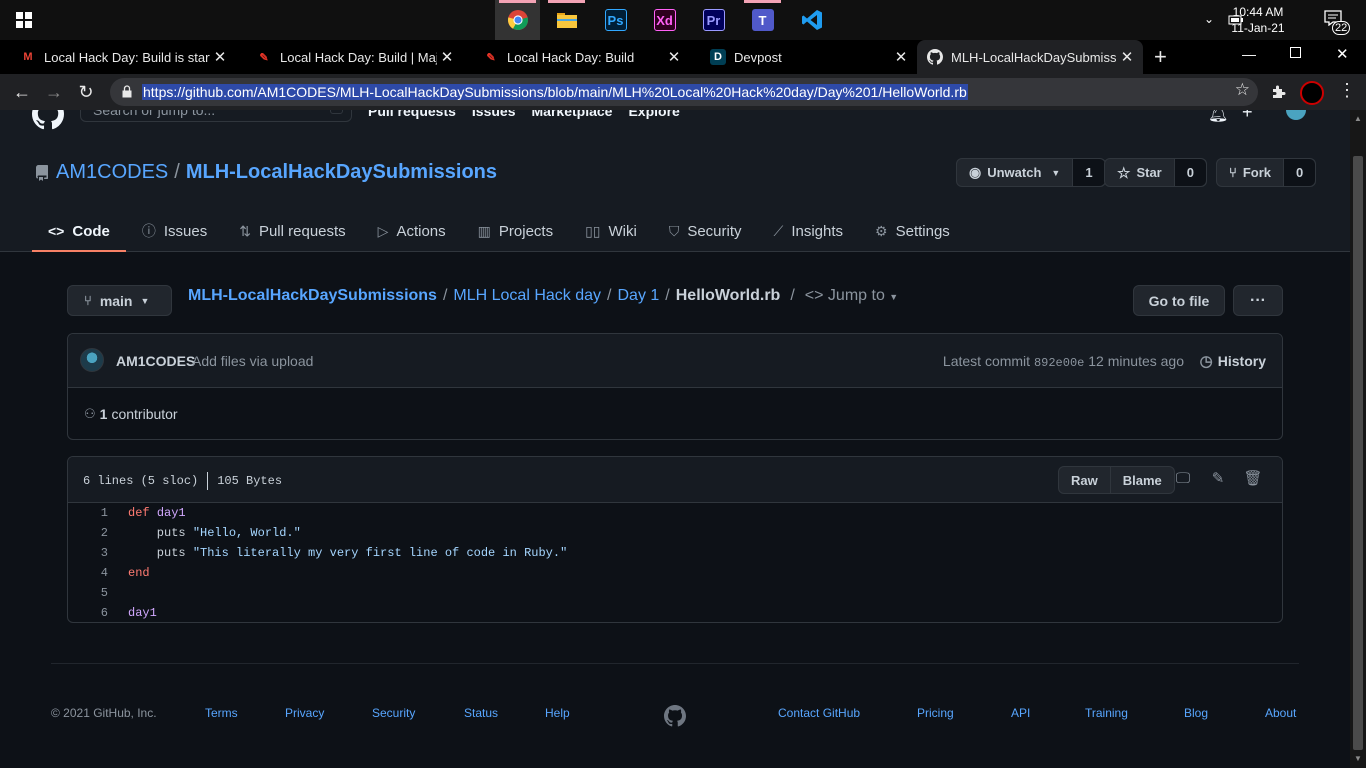 The width and height of the screenshot is (1366, 768). What do you see at coordinates (935, 713) in the screenshot?
I see `footer-link-pricing: Pricing` at bounding box center [935, 713].